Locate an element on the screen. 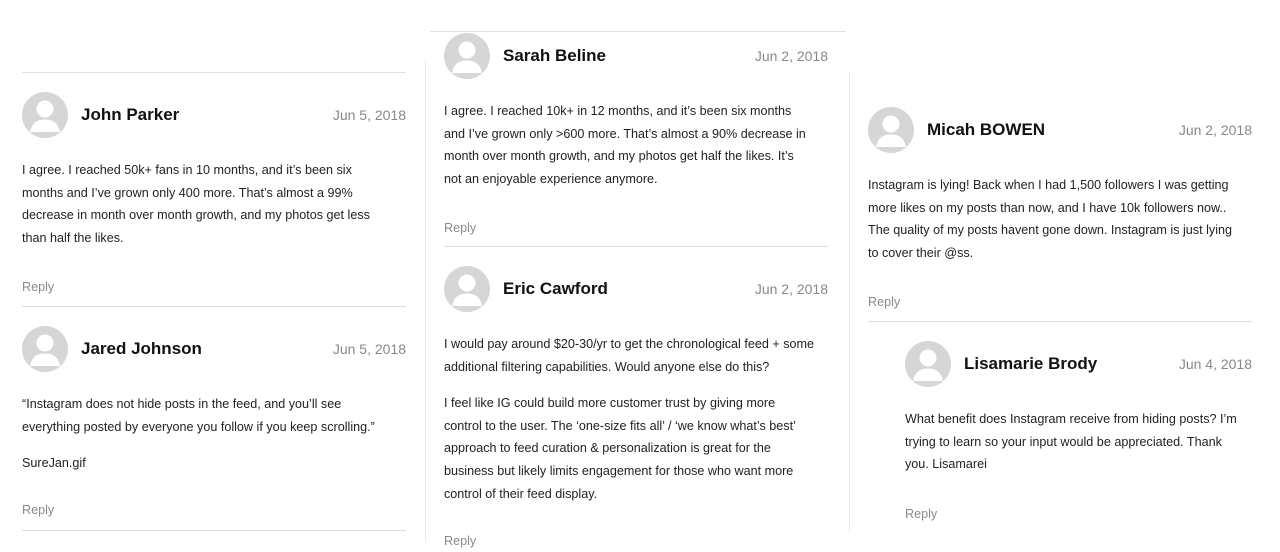 The image size is (1280, 552). comment-header: Jared Johnson Jun 5, 2018 is located at coordinates (214, 349).